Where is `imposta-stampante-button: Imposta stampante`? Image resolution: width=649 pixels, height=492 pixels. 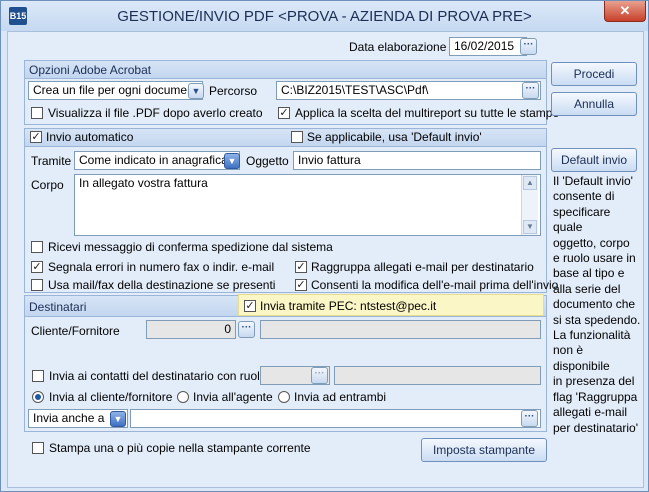 imposta-stampante-button: Imposta stampante is located at coordinates (484, 450).